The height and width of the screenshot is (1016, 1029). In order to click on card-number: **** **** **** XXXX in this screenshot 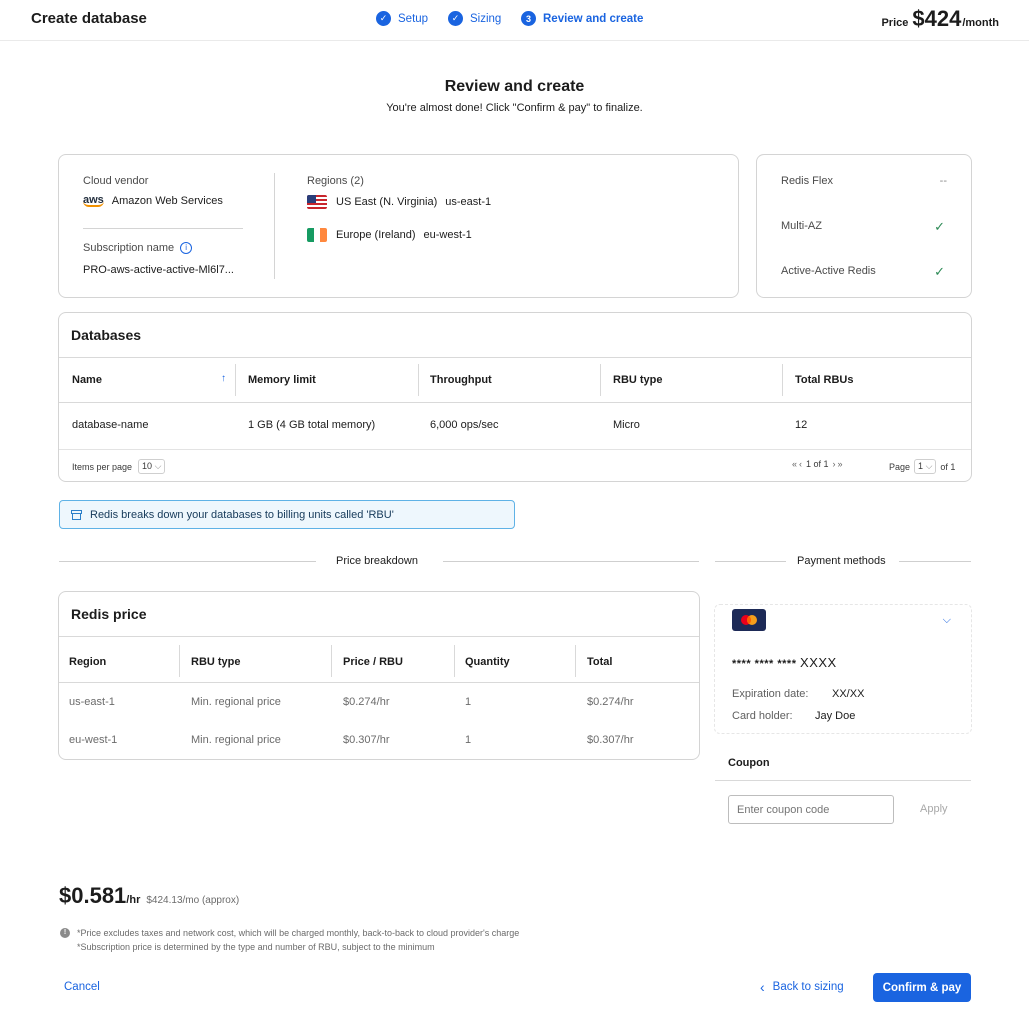, I will do `click(784, 662)`.